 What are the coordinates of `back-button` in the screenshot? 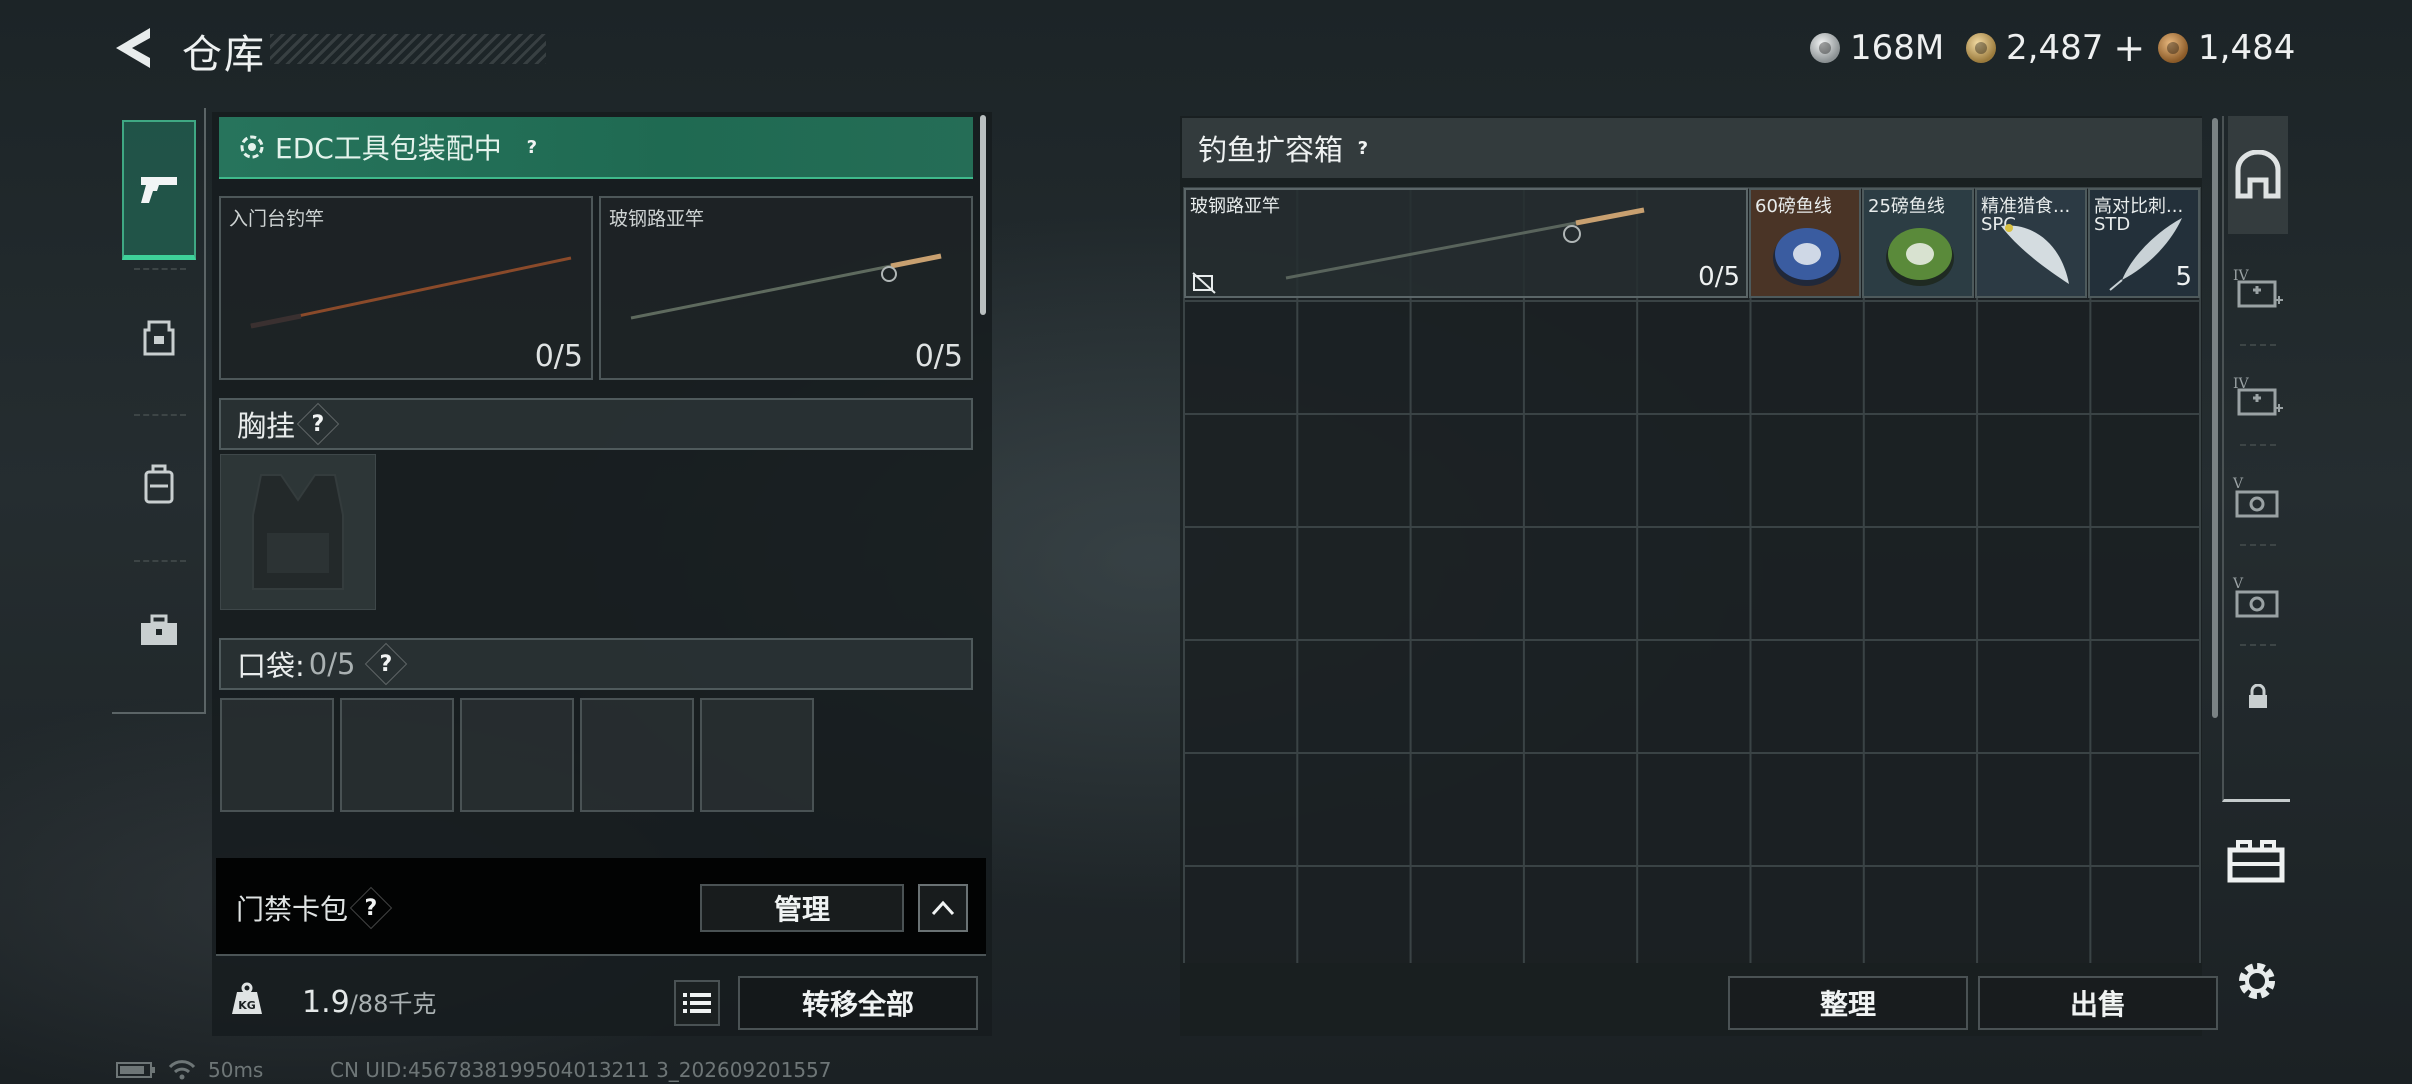 It's located at (134, 48).